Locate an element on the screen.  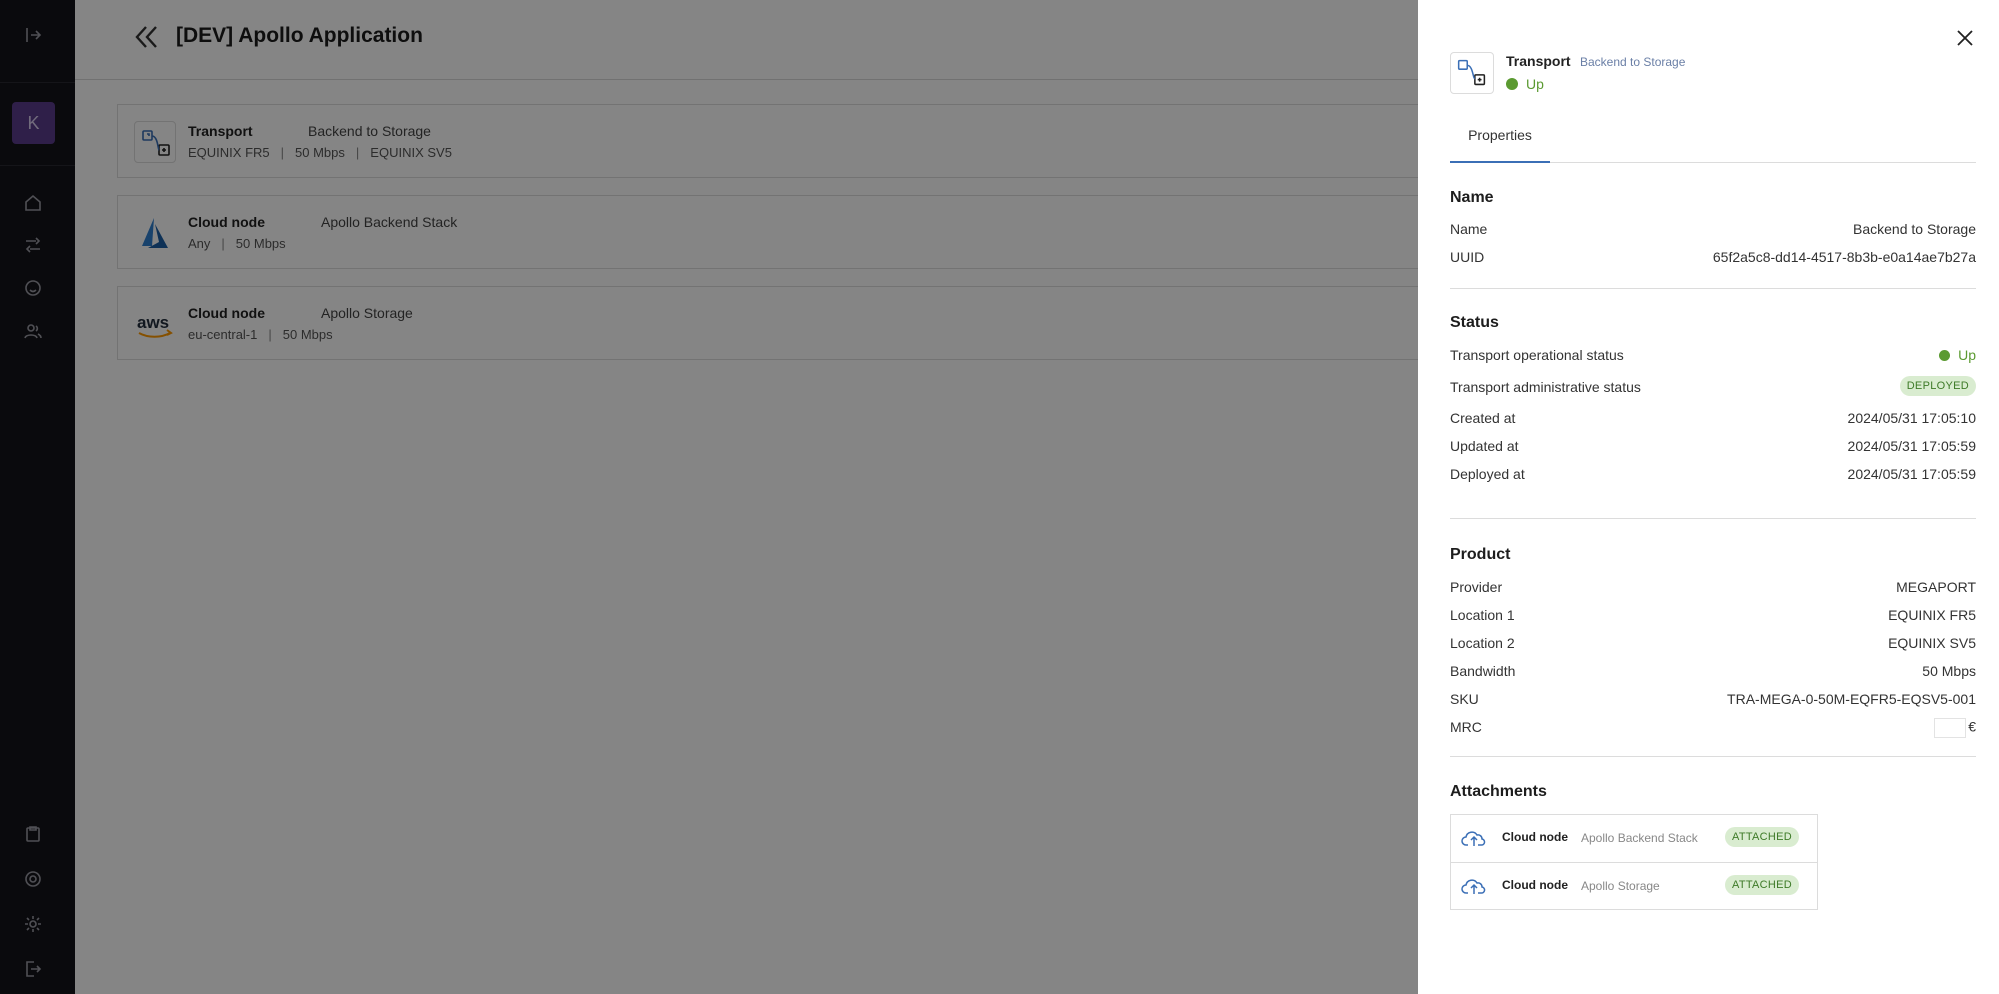
property-row: Transport administrative status DEPLOYED is located at coordinates (1713, 388).